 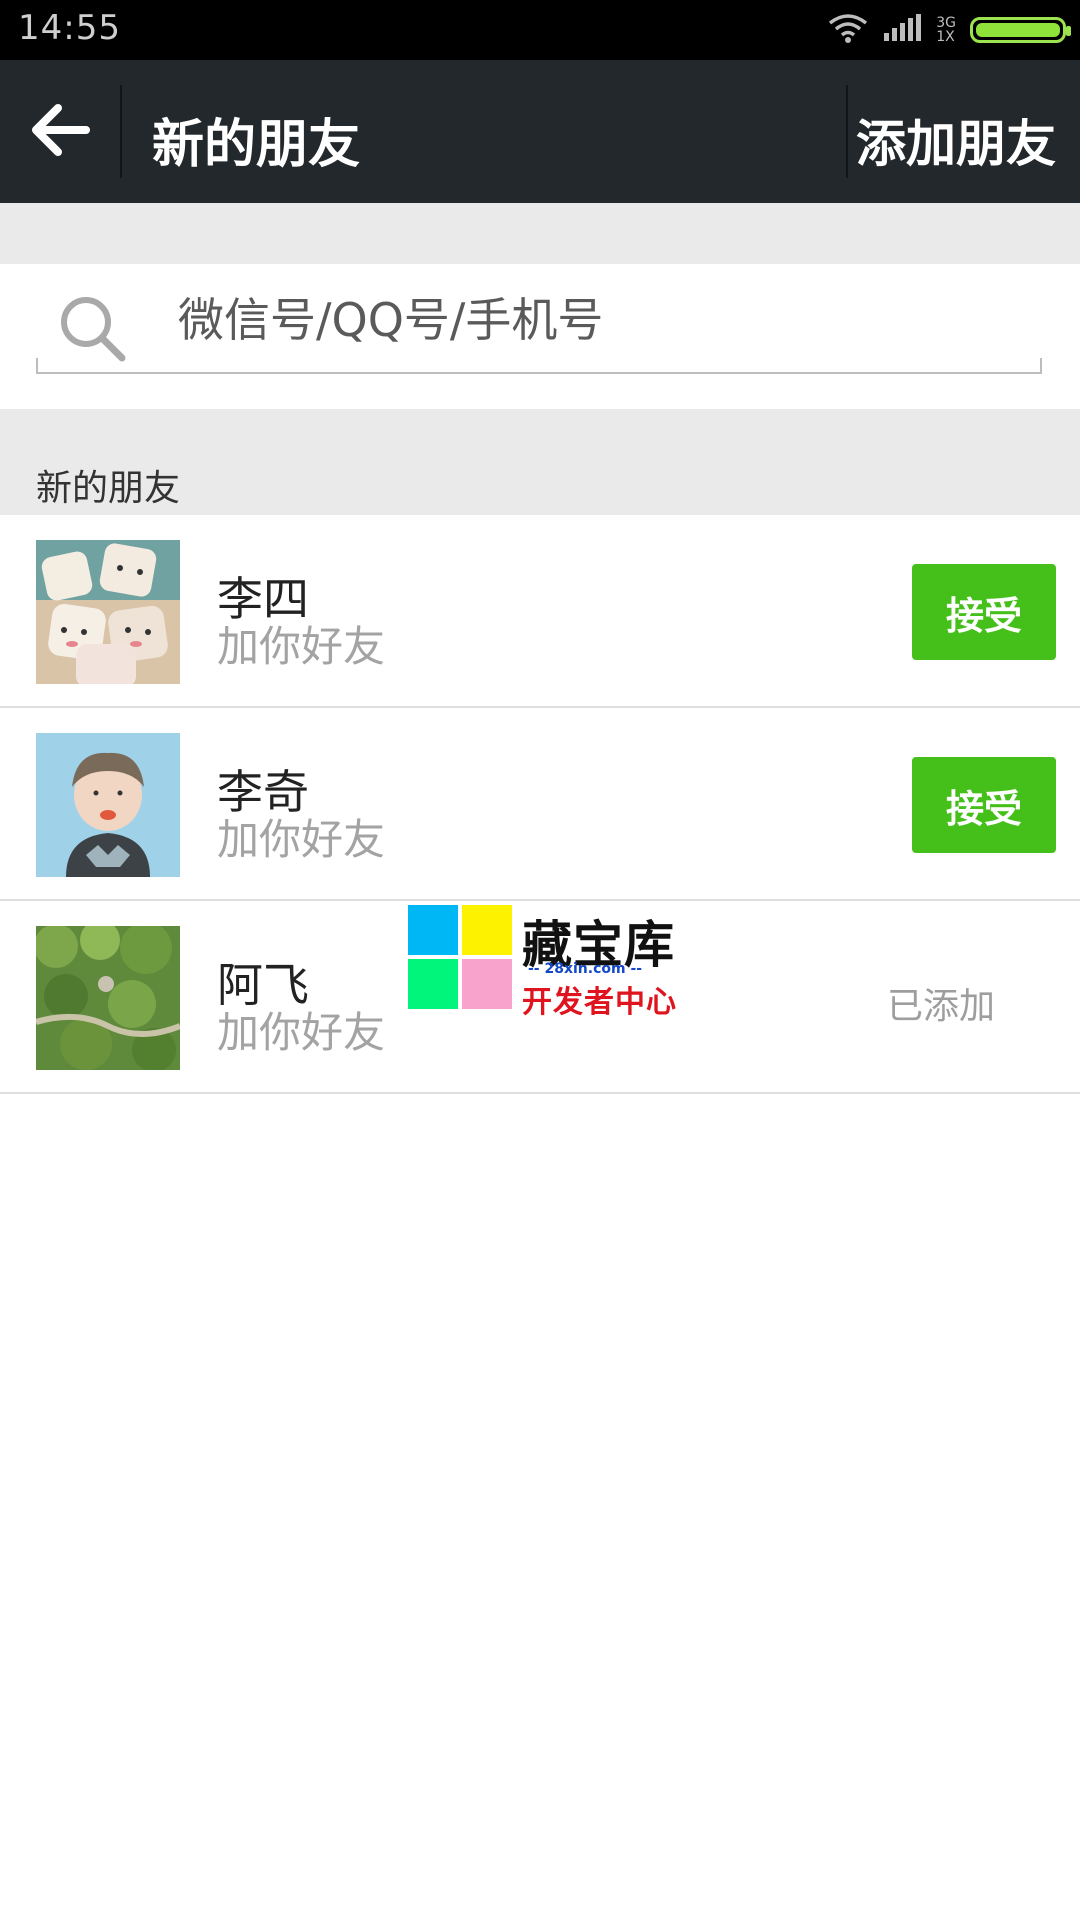 What do you see at coordinates (540, 804) in the screenshot?
I see `list-item: 李奇 加你好友 接受` at bounding box center [540, 804].